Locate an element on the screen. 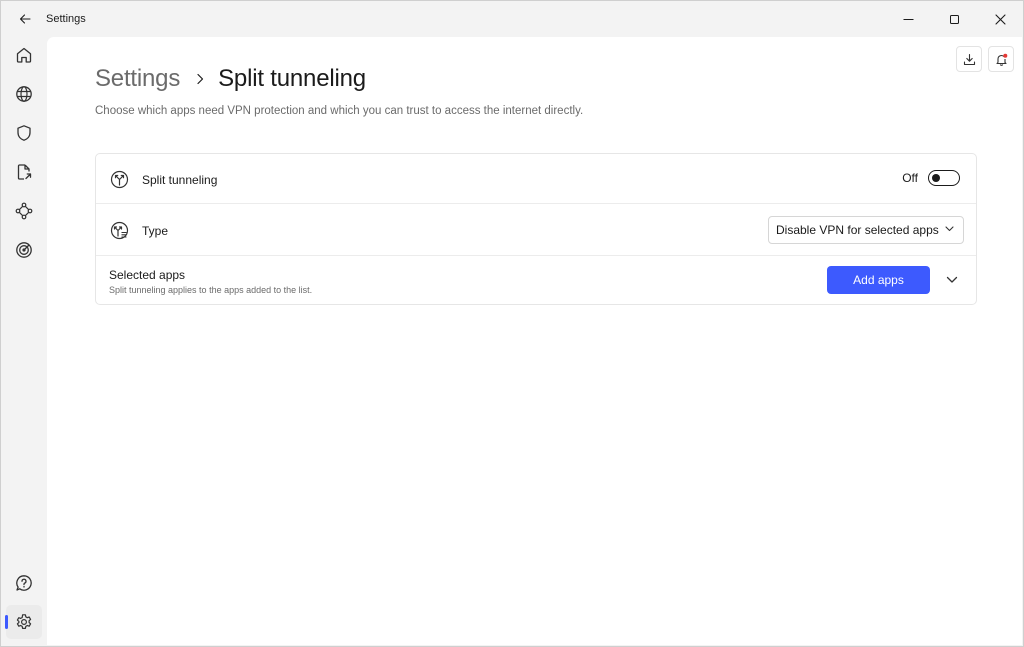 The width and height of the screenshot is (1024, 647). sidebar-item-shield is located at coordinates (24, 133).